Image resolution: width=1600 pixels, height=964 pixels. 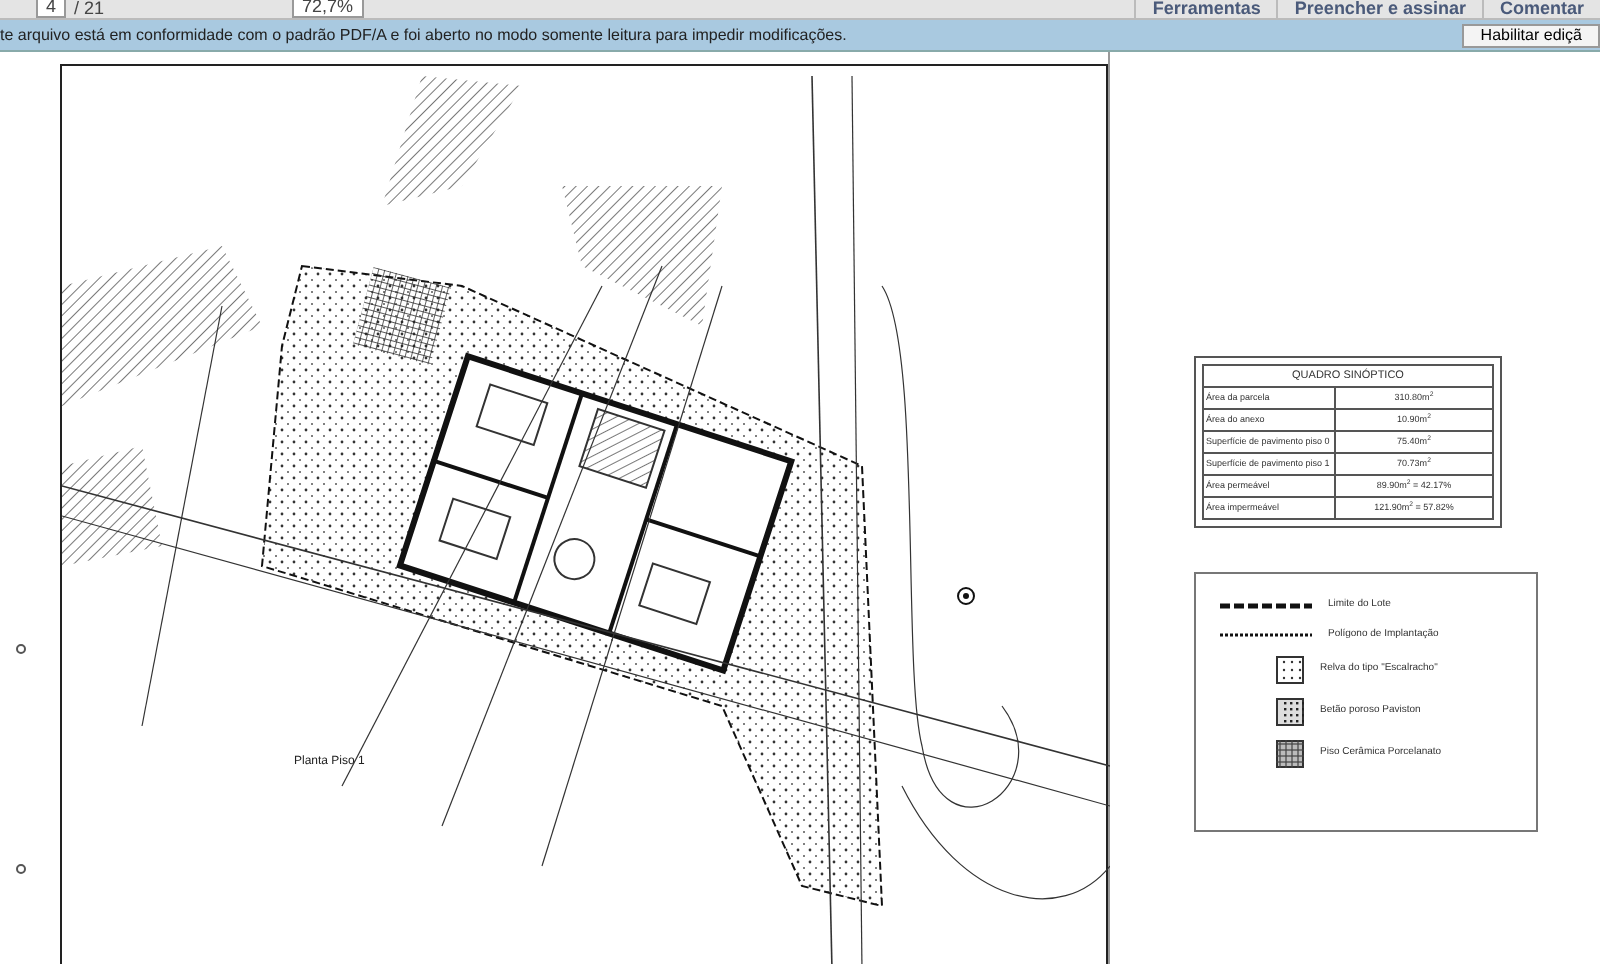 I want to click on page-count: / 21, so click(x=89, y=9).